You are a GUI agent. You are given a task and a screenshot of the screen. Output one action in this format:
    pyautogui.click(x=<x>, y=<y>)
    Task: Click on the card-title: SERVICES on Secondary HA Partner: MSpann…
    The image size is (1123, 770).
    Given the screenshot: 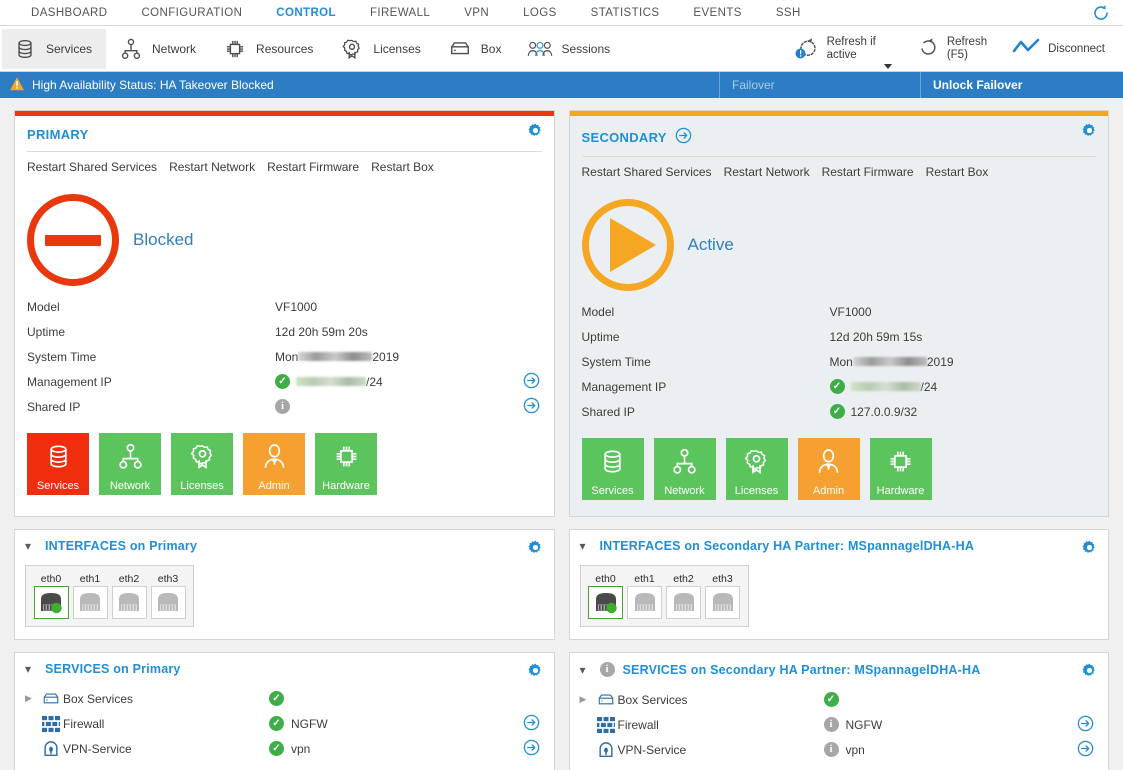 What is the action you would take?
    pyautogui.click(x=801, y=669)
    